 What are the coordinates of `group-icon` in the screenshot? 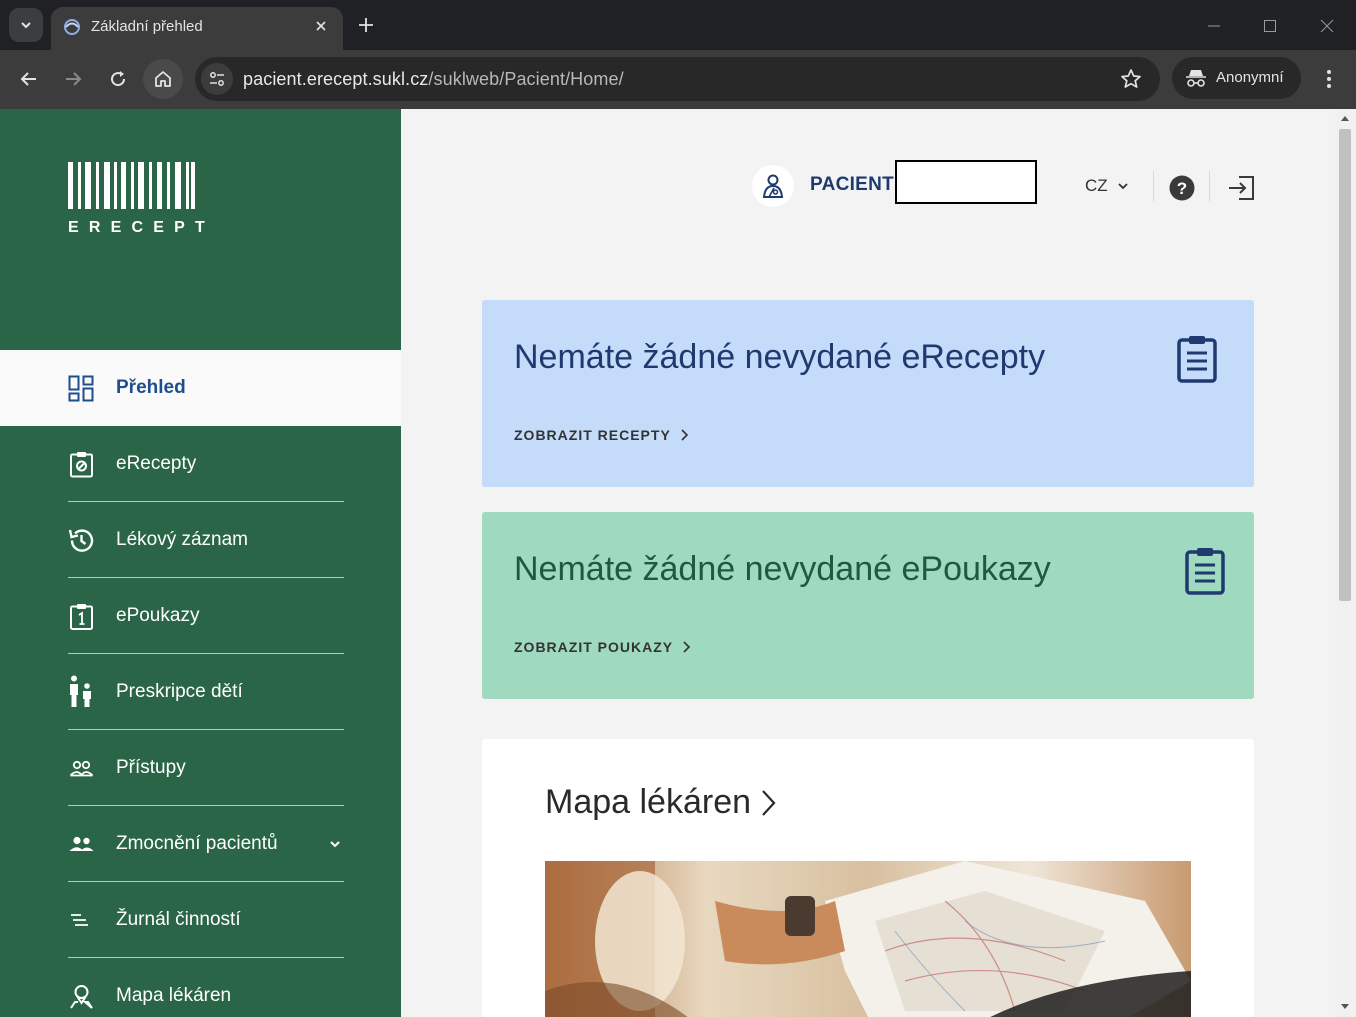 It's located at (81, 843).